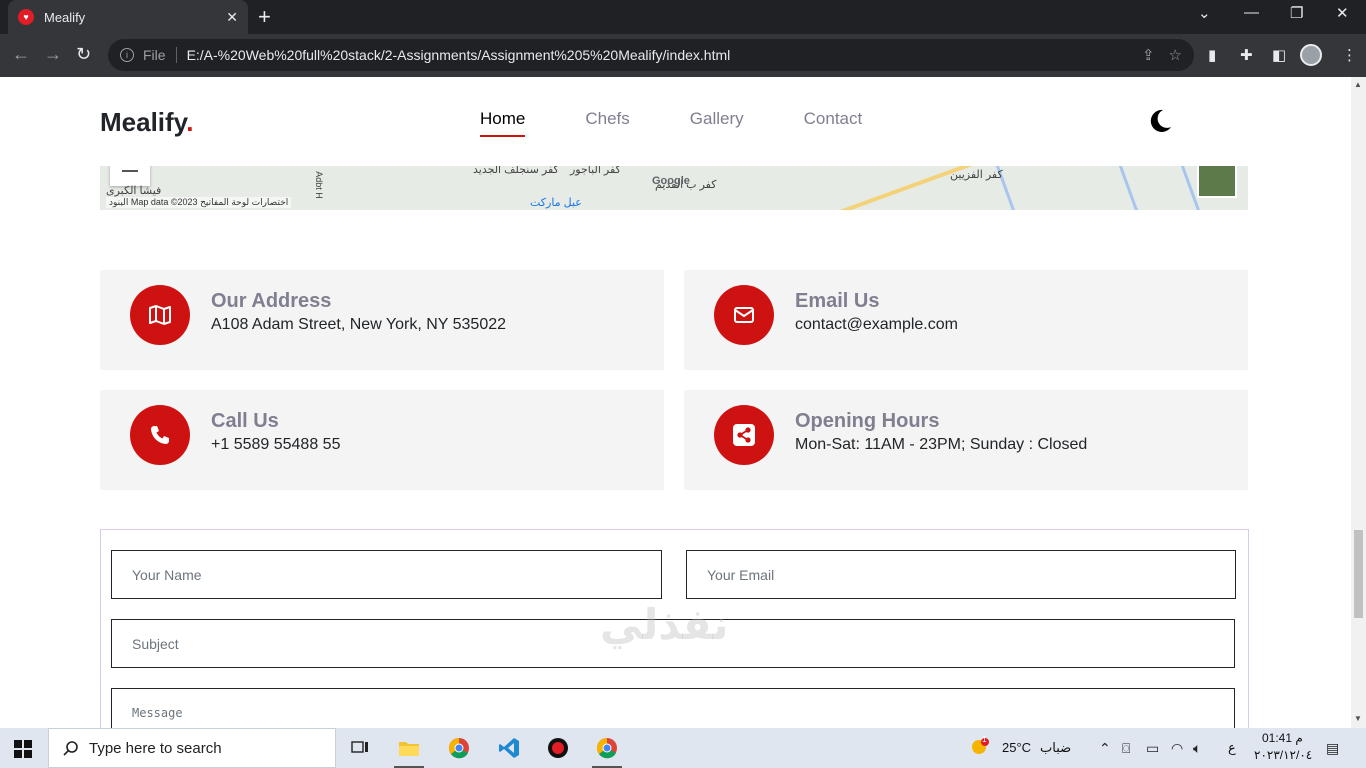  I want to click on clock-time: 01:41 م, so click(1282, 738).